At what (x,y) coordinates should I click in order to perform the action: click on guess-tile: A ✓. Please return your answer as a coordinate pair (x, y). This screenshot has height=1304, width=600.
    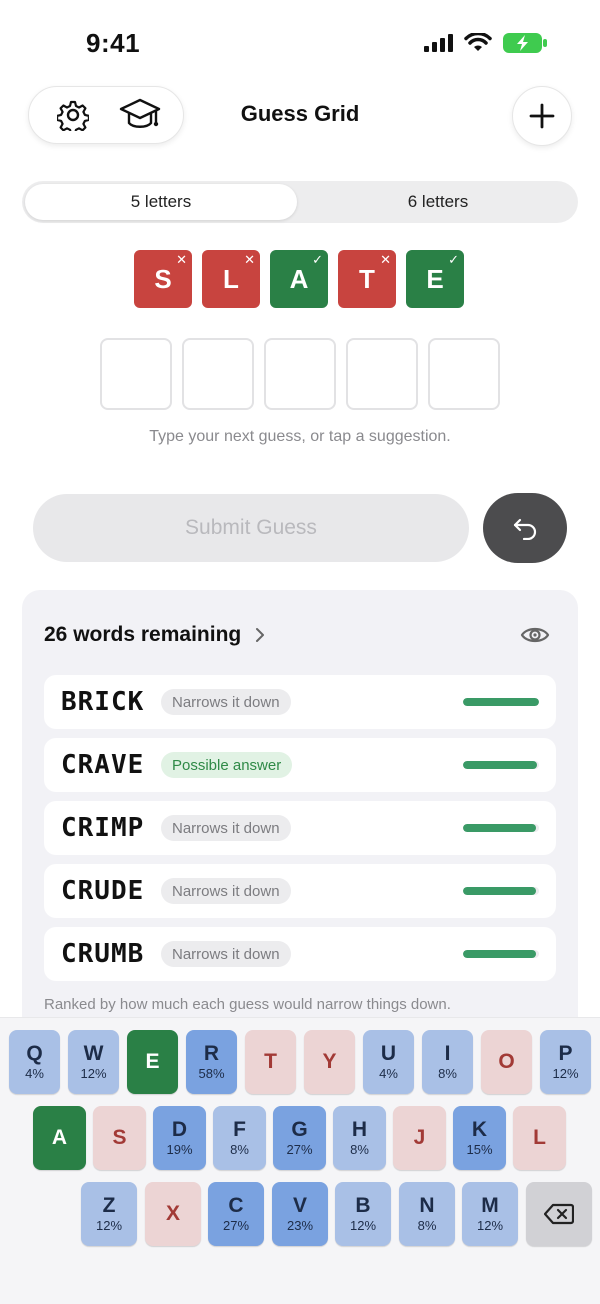
    Looking at the image, I should click on (299, 279).